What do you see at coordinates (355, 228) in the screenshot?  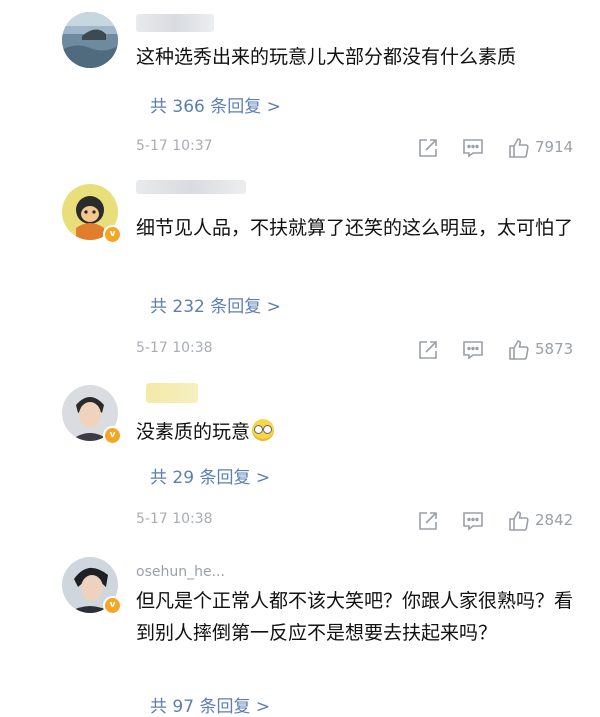 I see `comment-text: 细节见人品，不扶就算了还笑的这么明显，太可怕了` at bounding box center [355, 228].